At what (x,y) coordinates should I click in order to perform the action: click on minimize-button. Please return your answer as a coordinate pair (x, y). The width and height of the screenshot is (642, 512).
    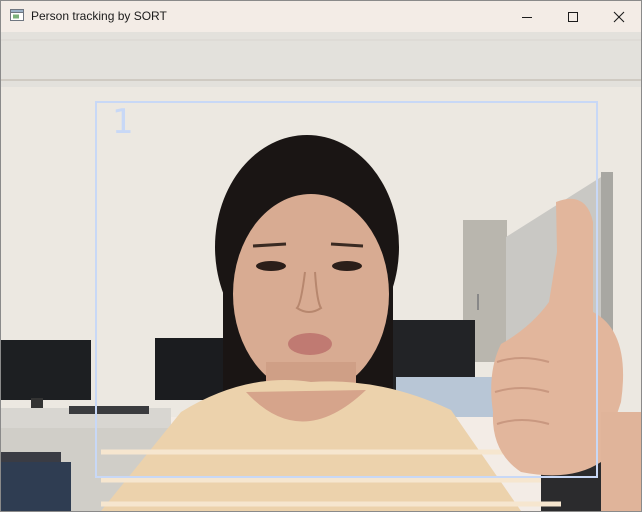
    Looking at the image, I should click on (527, 16).